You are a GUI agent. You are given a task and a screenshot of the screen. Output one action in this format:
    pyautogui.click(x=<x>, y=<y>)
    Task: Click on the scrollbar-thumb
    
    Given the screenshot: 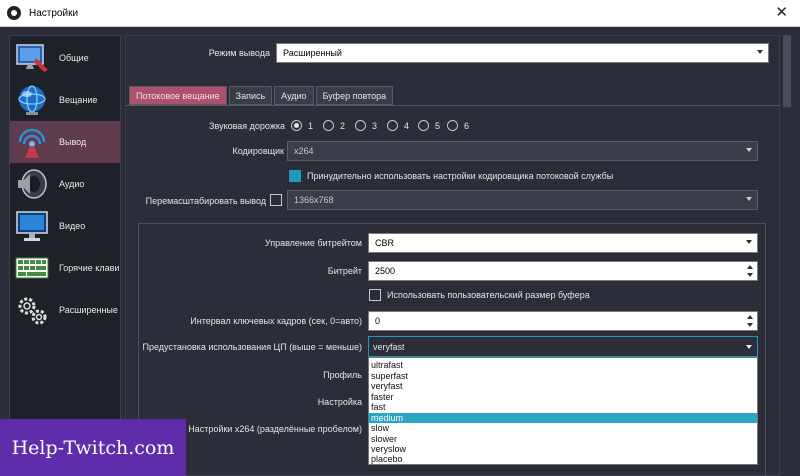 What is the action you would take?
    pyautogui.click(x=787, y=71)
    